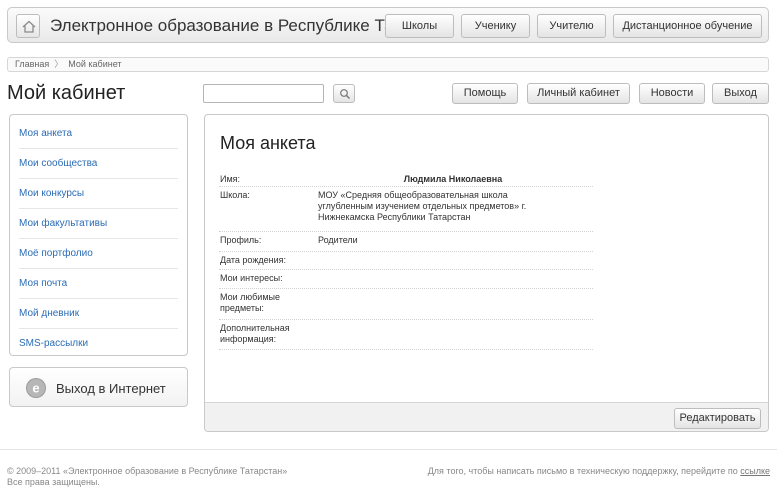 The width and height of the screenshot is (777, 491). Describe the element at coordinates (388, 64) in the screenshot. I see `breadcrumb: Главная 〉 Мой кабинет` at that location.